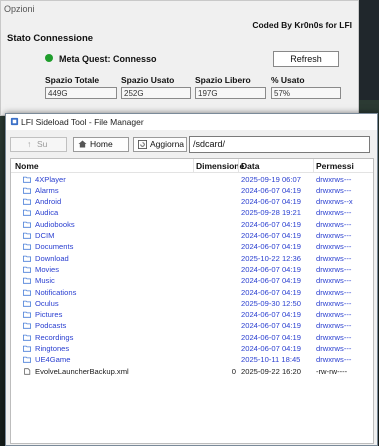  What do you see at coordinates (82, 144) in the screenshot?
I see `home-icon` at bounding box center [82, 144].